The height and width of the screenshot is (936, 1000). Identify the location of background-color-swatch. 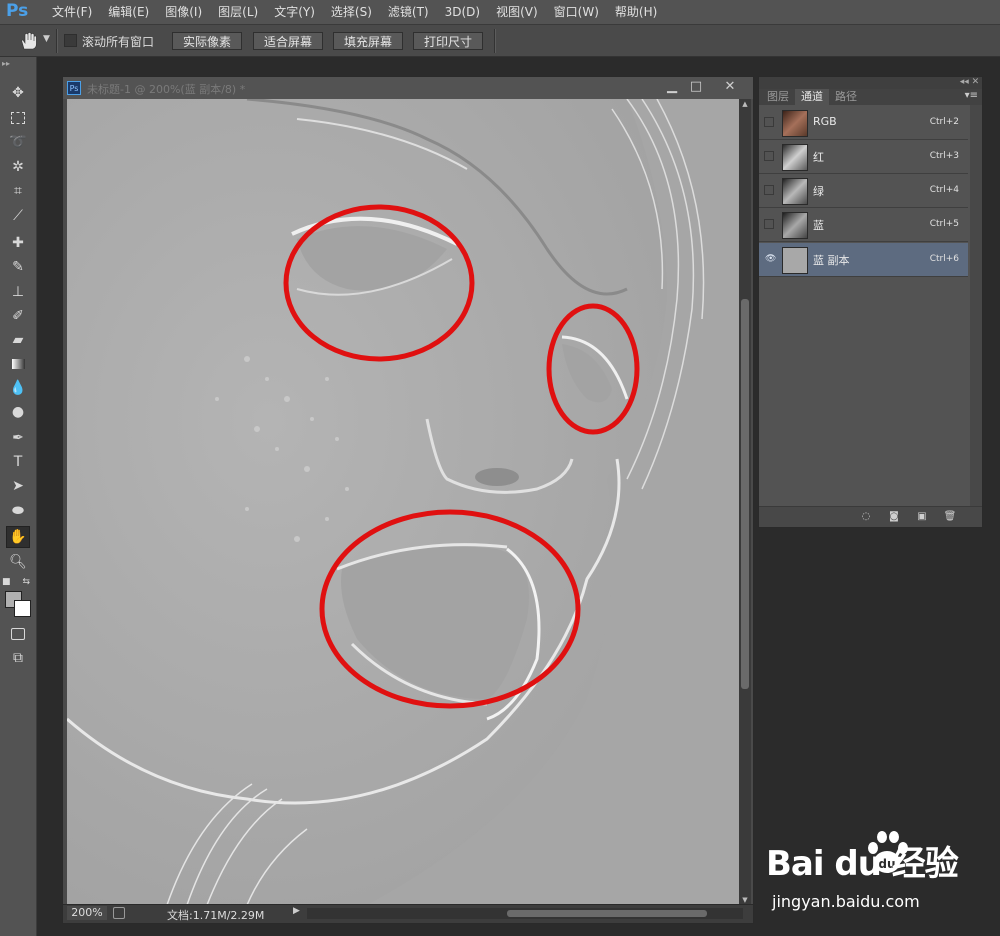
(22, 608).